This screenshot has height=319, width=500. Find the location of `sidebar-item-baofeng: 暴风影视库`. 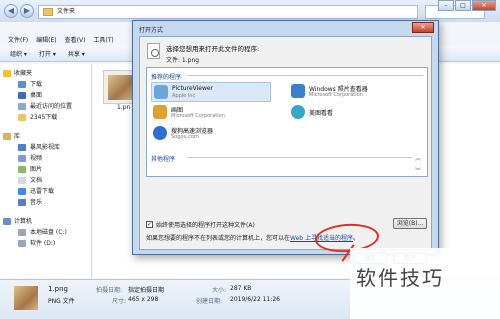

sidebar-item-baofeng: 暴风影视库 is located at coordinates (45, 147).